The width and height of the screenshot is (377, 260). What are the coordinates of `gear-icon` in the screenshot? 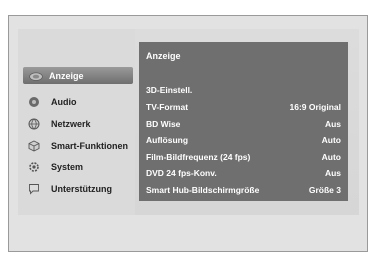 It's located at (34, 167).